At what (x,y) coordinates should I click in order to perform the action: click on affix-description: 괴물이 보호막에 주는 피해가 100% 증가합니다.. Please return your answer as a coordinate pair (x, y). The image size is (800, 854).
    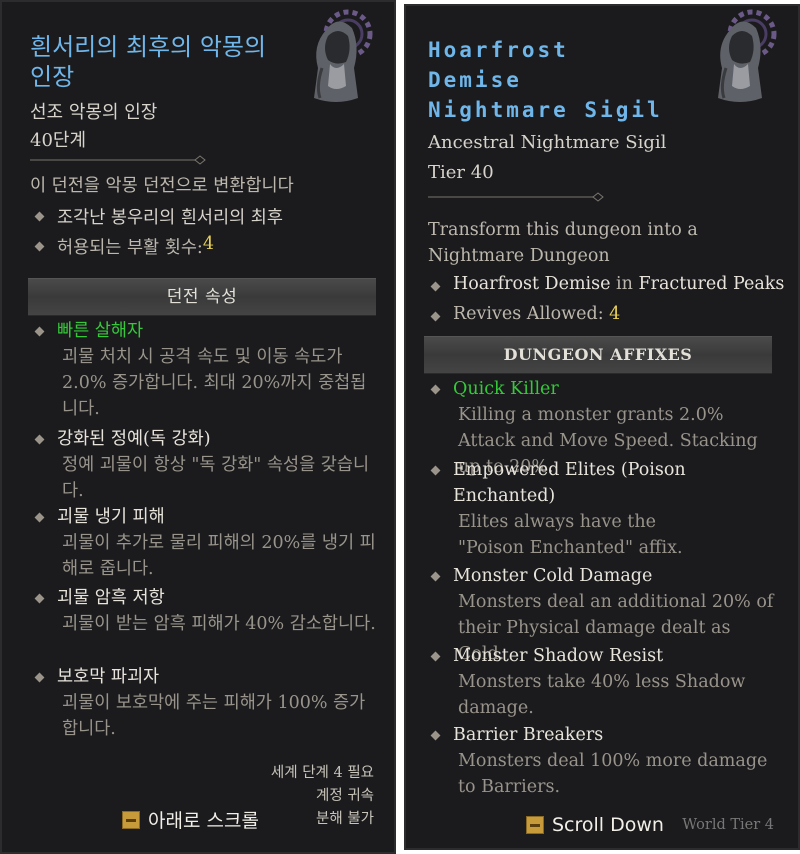
    Looking at the image, I should click on (214, 715).